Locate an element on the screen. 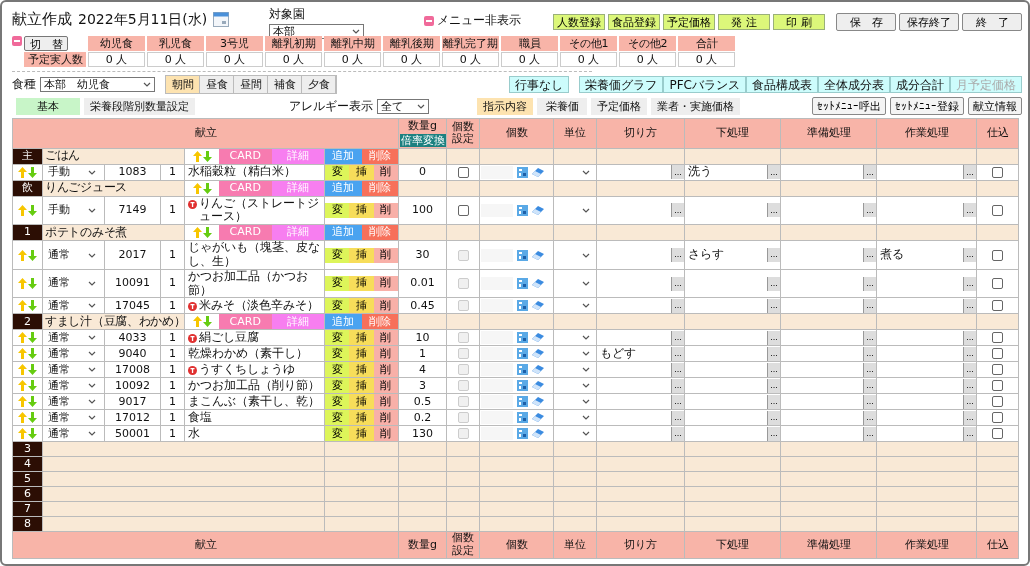 The width and height of the screenshot is (1030, 566). menu-toggle-link: メニュー非表示 is located at coordinates (479, 20).